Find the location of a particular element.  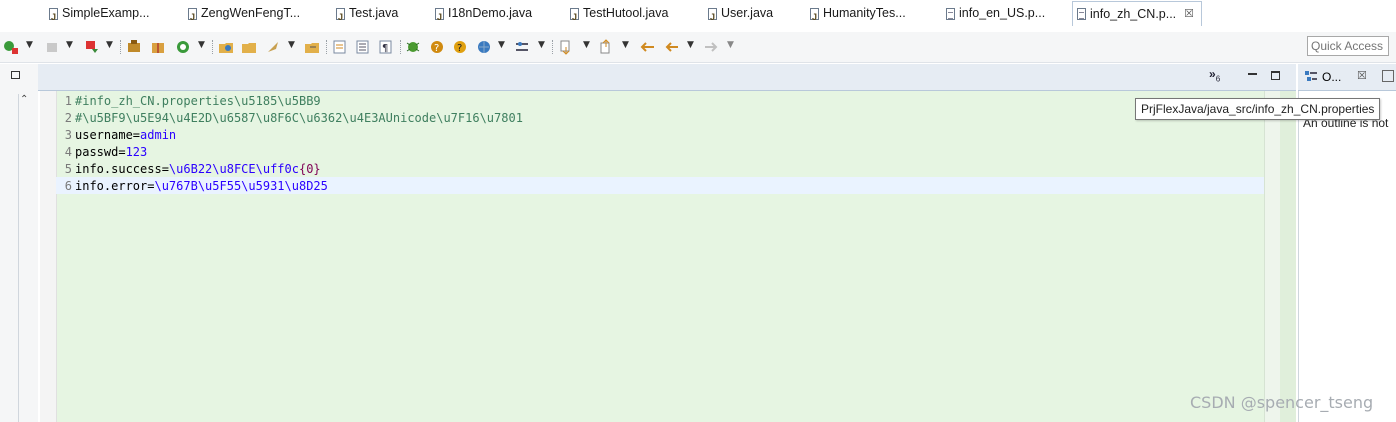

previous-annotation-dropdown-icon: ▼ is located at coordinates (625, 45).